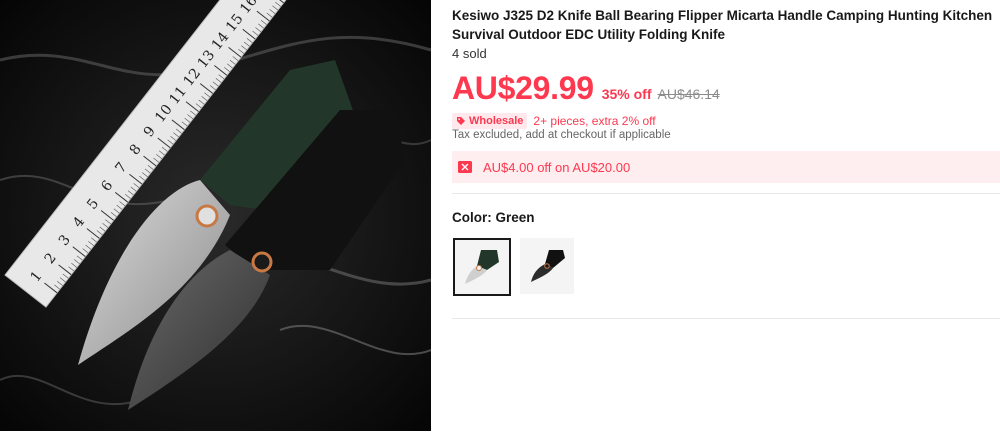  I want to click on wholesale-offer: 2+ pieces, extra 2% off, so click(594, 120).